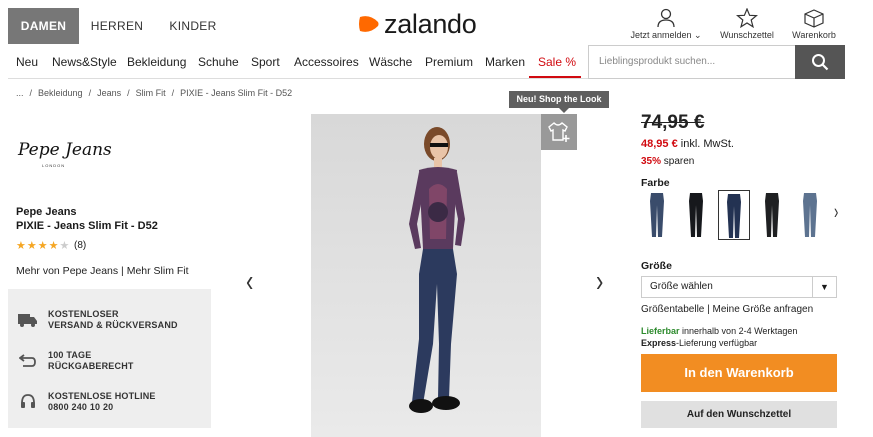 Image resolution: width=873 pixels, height=437 pixels. Describe the element at coordinates (449, 62) in the screenshot. I see `nav-premium: Premium` at that location.